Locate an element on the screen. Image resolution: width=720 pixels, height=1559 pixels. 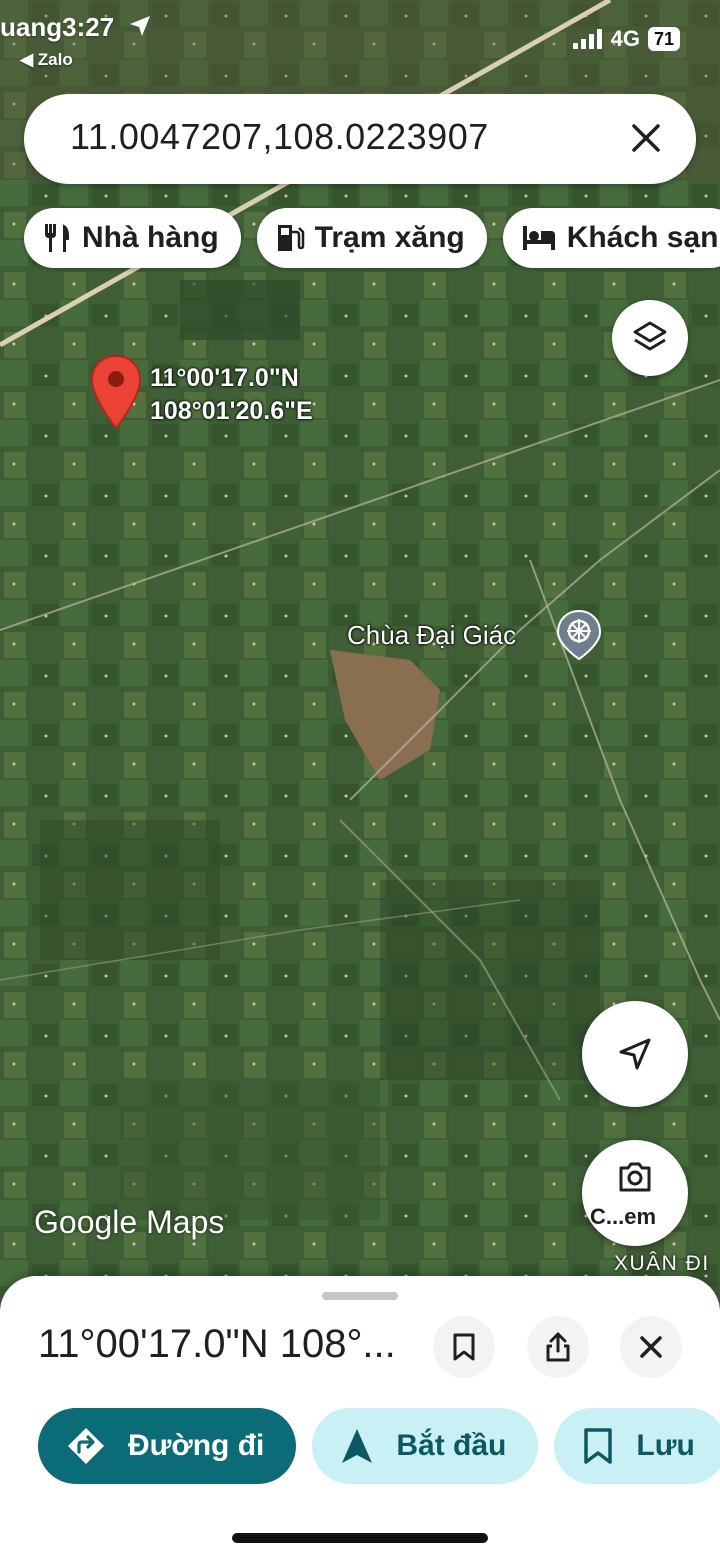
restaurant-icon is located at coordinates (57, 238).